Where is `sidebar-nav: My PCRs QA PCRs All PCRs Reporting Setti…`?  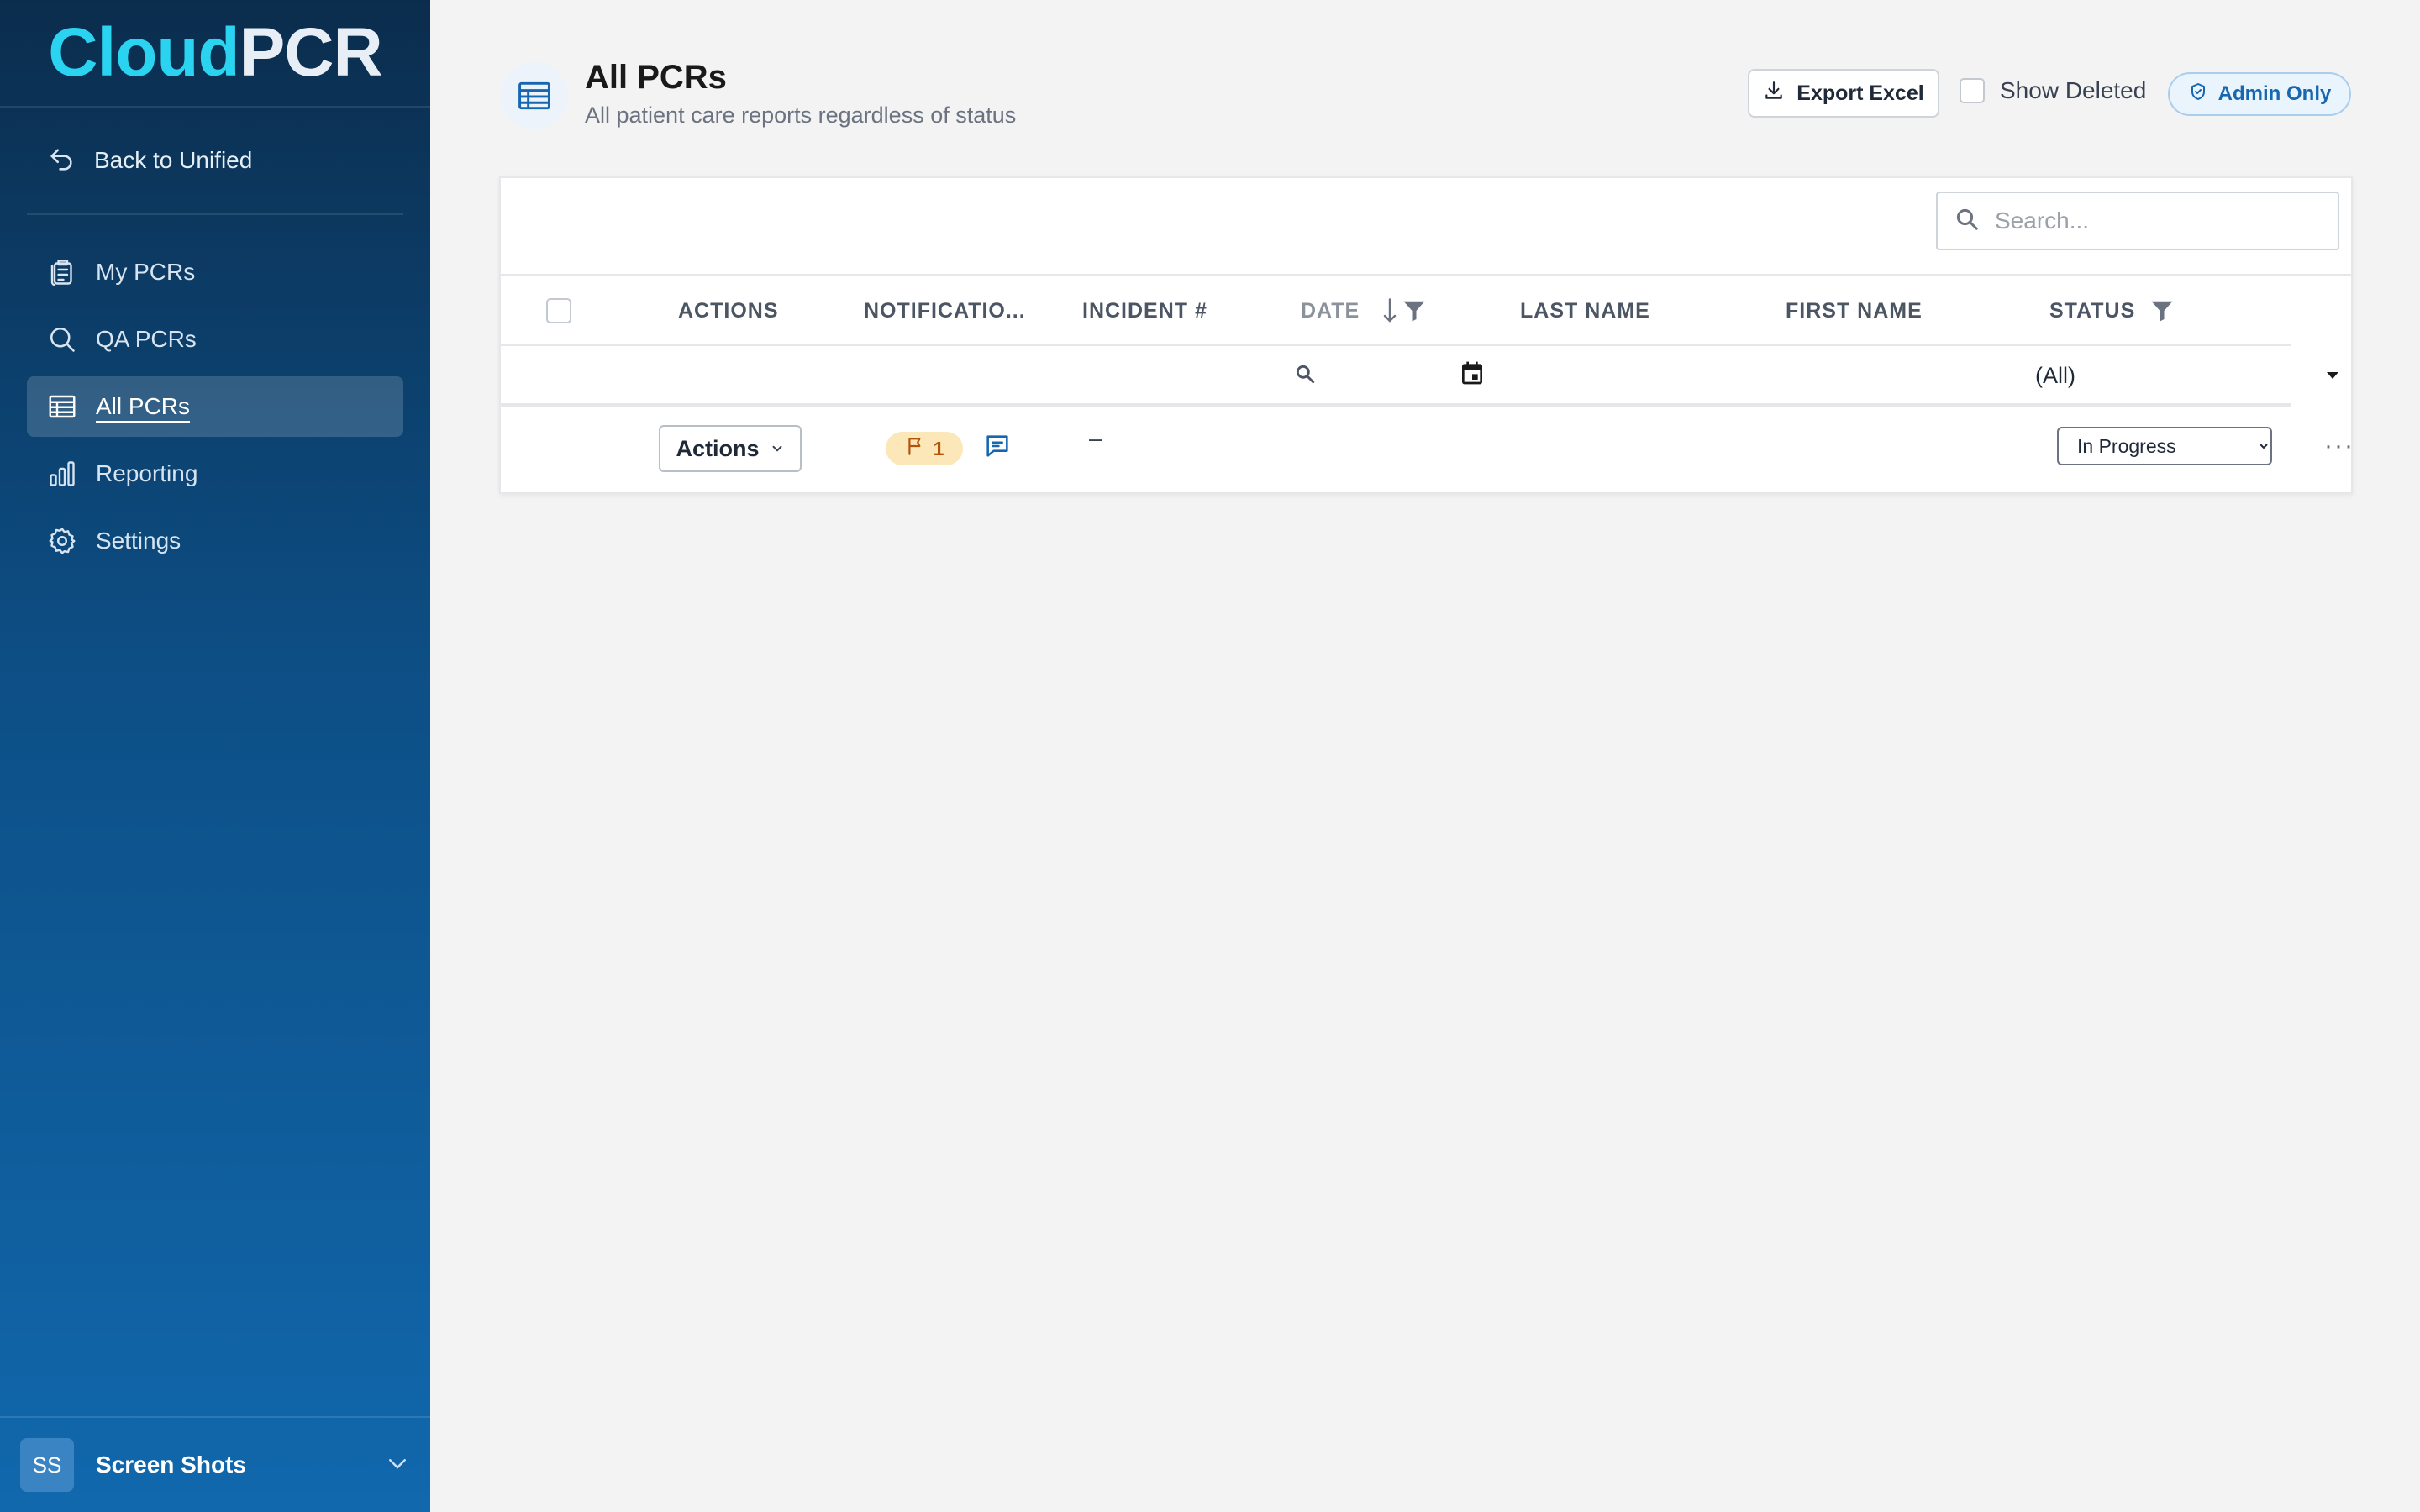
sidebar-nav: My PCRs QA PCRs All PCRs Reporting Setti… is located at coordinates (215, 393).